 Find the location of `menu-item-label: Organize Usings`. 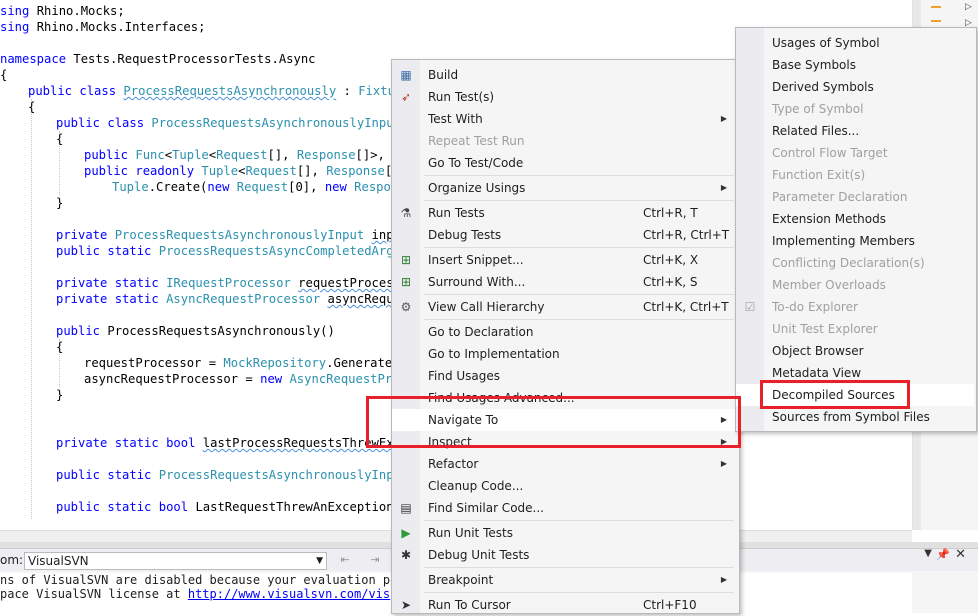

menu-item-label: Organize Usings is located at coordinates (477, 188).